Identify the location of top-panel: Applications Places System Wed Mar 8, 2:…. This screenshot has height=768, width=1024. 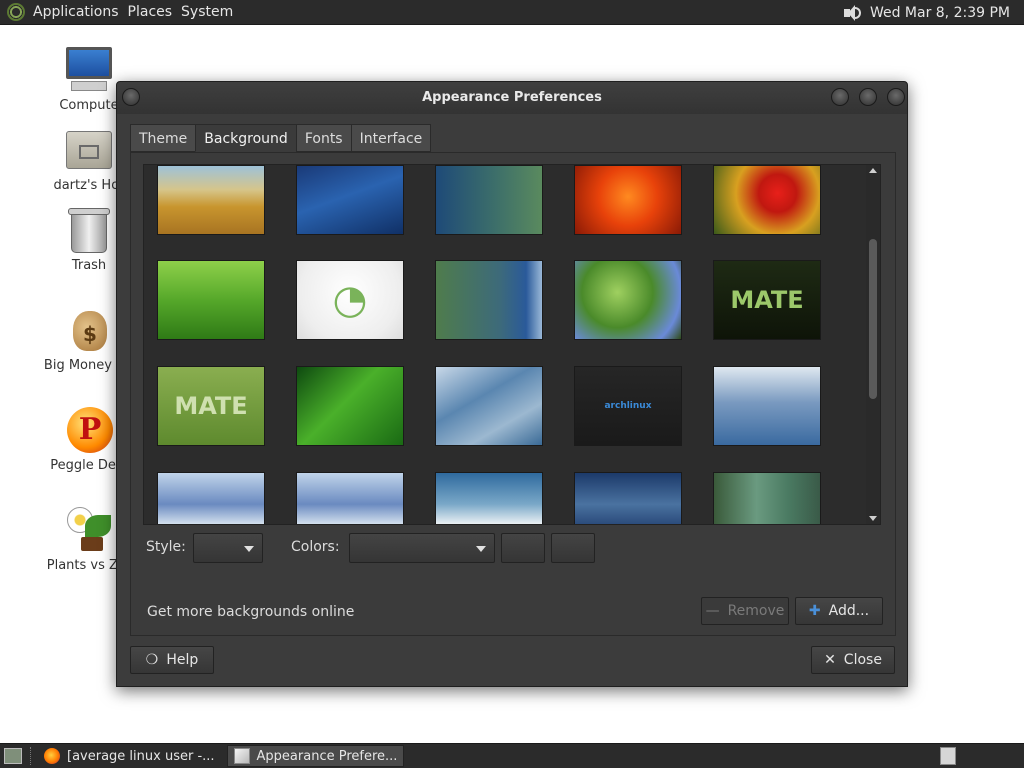
(512, 12).